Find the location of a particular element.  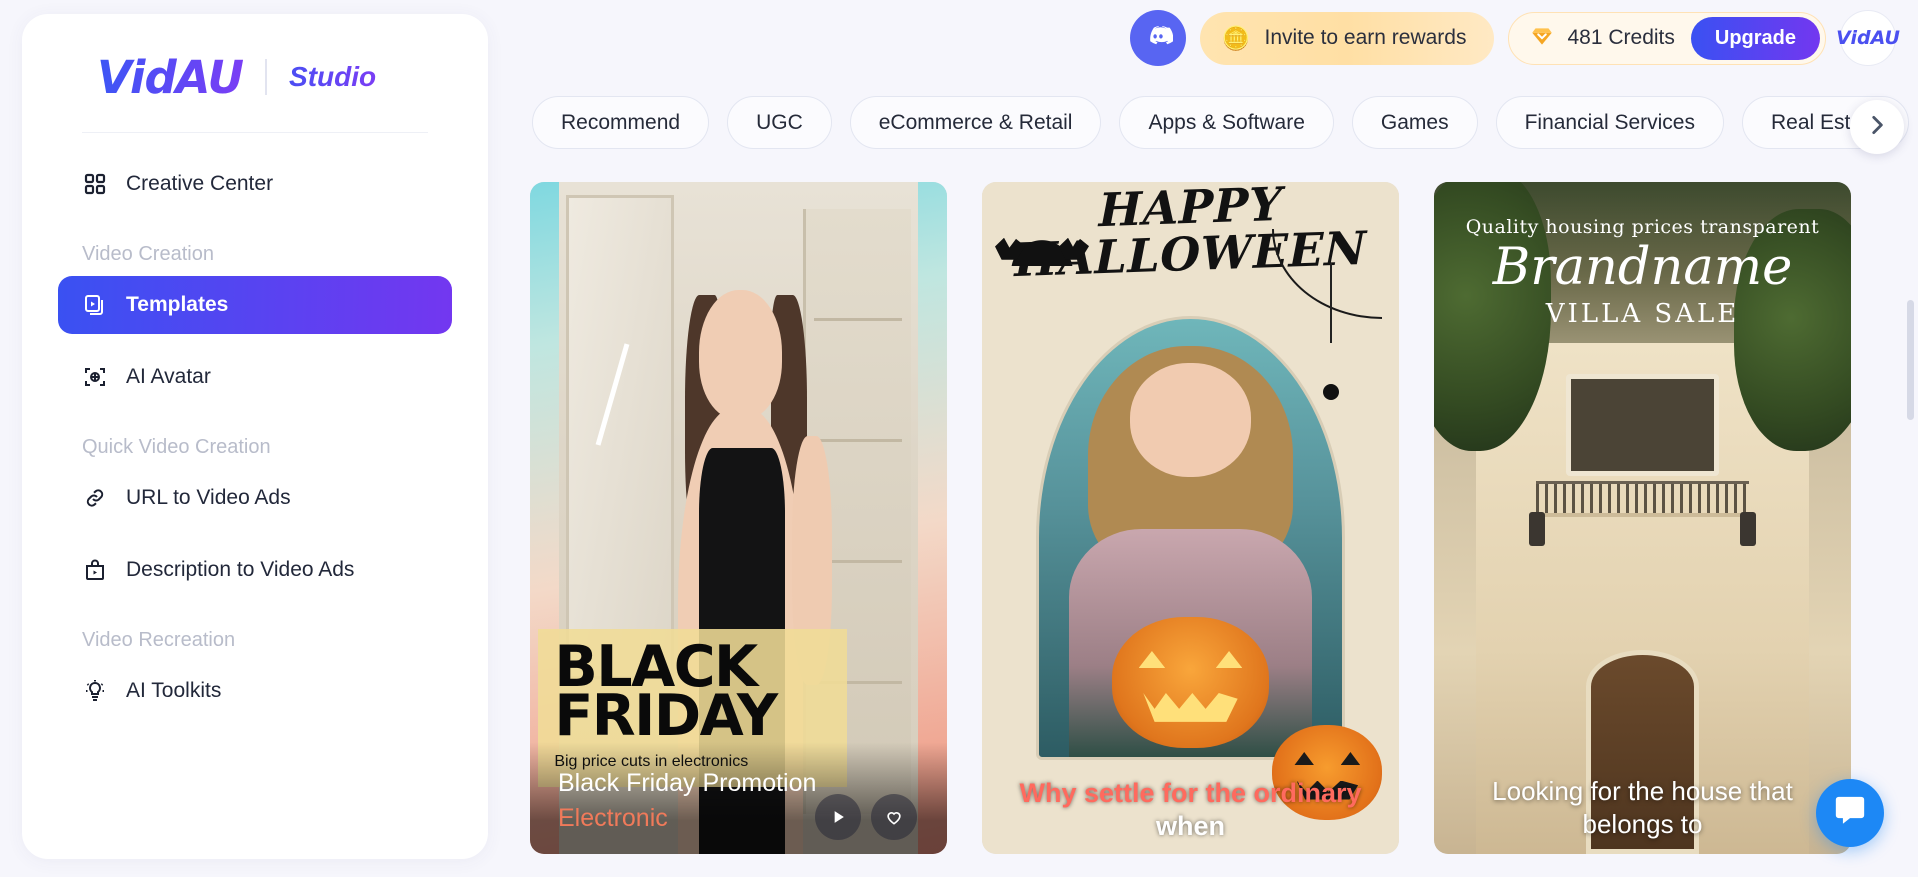

discord-button is located at coordinates (1157, 38).